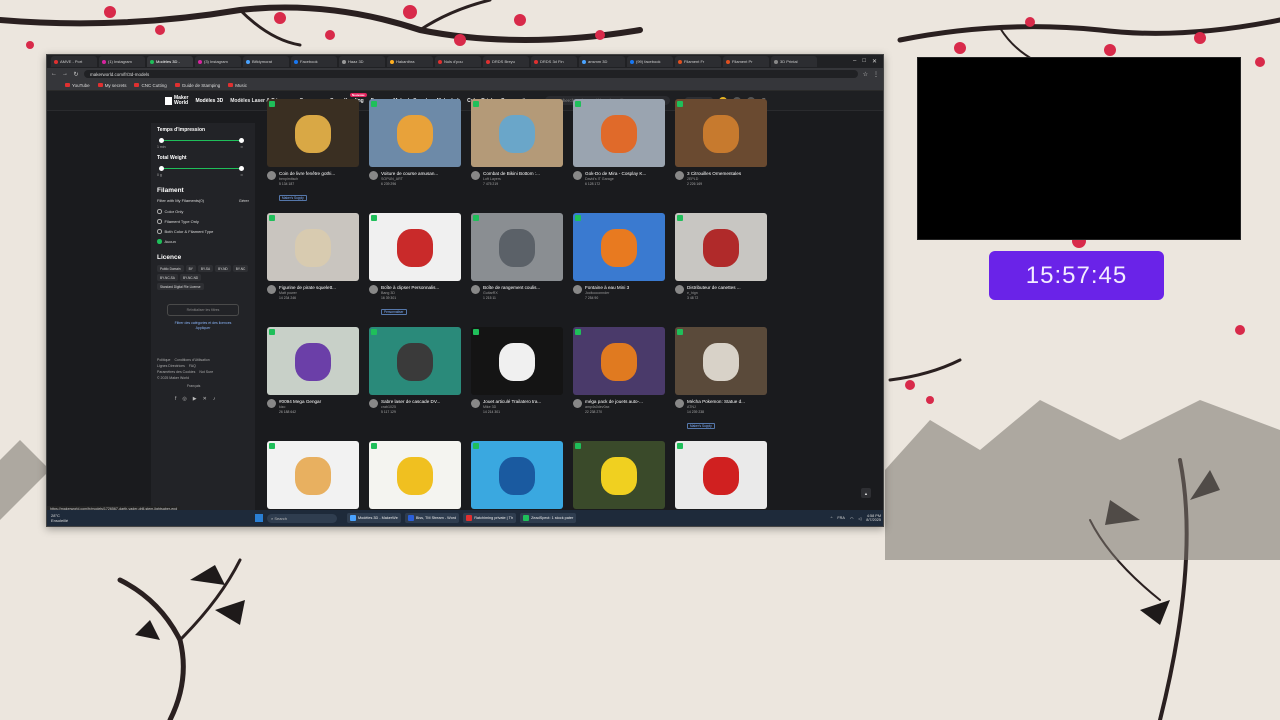 Image resolution: width=1280 pixels, height=720 pixels. Describe the element at coordinates (374, 518) in the screenshot. I see `taskbar-app: Modèles 3D - MakerWe` at that location.